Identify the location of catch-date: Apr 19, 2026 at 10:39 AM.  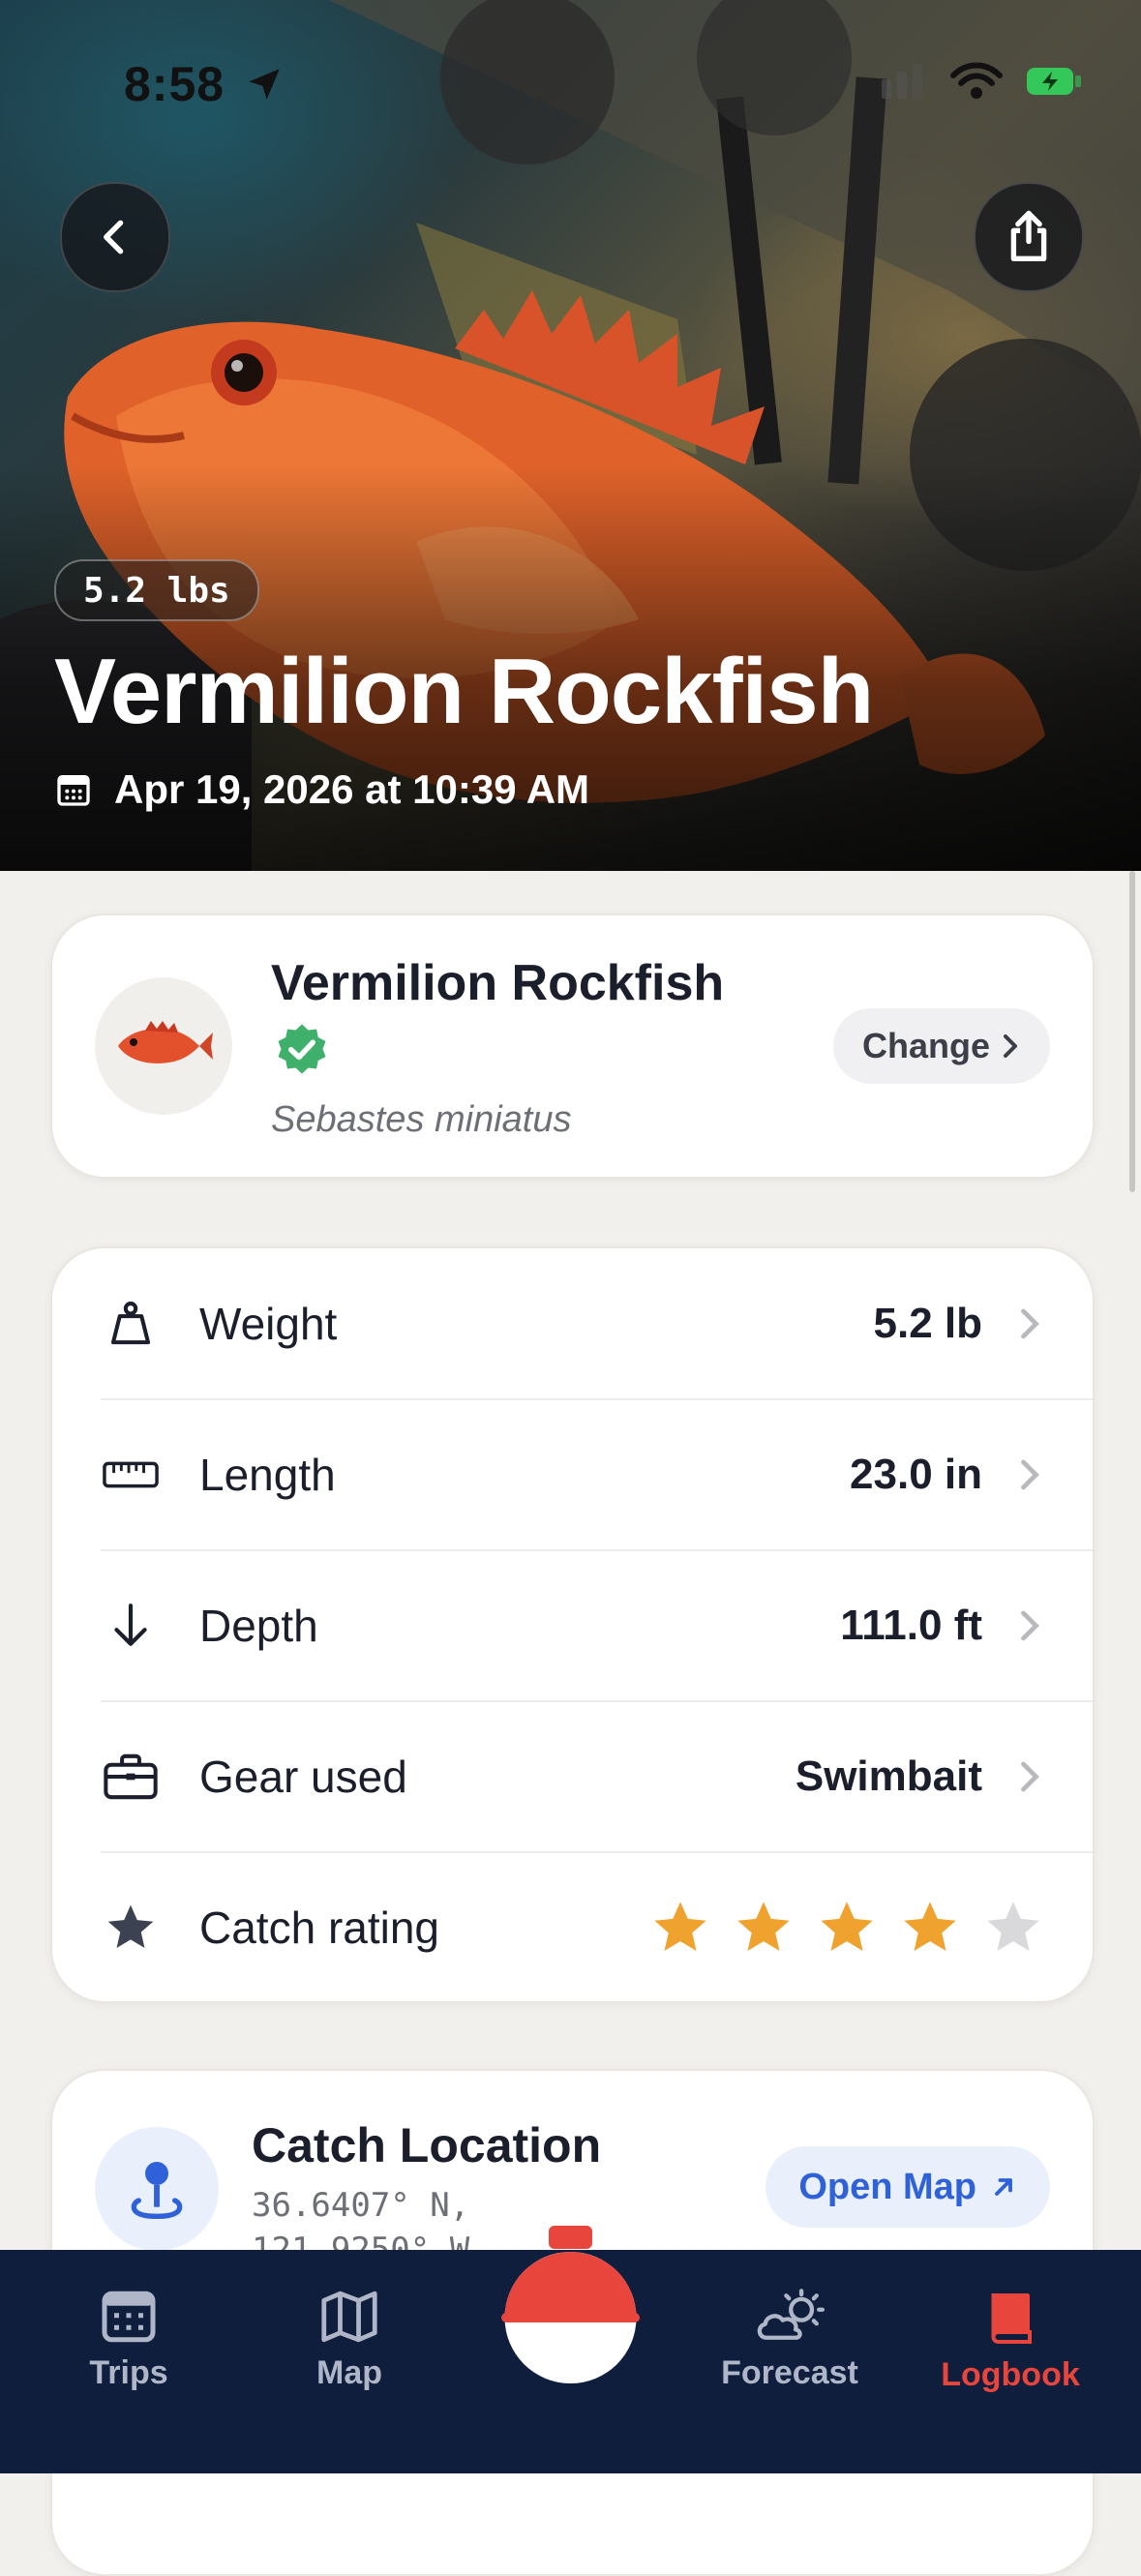
(321, 789).